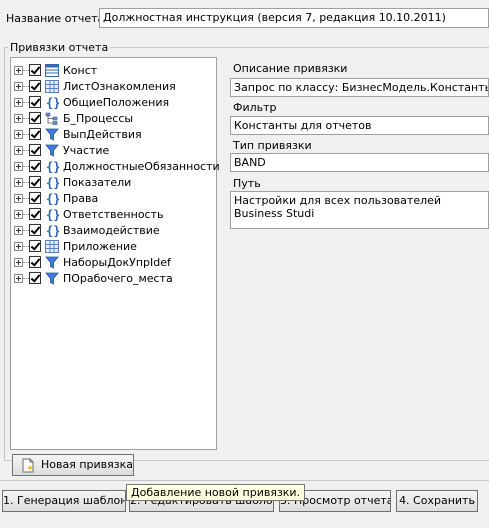  I want to click on tree-item: {} ОбщиеПоложения, so click(111, 103).